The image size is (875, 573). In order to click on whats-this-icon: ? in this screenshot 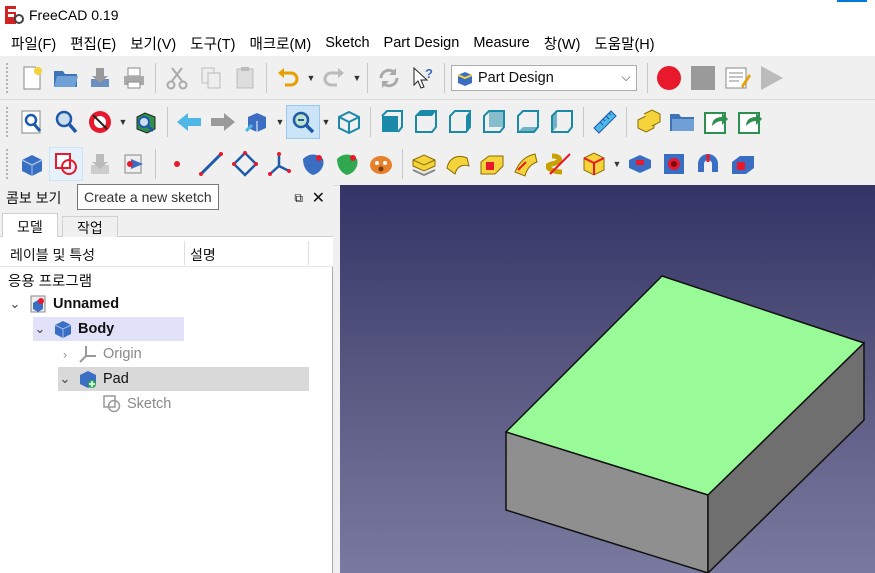, I will do `click(423, 78)`.